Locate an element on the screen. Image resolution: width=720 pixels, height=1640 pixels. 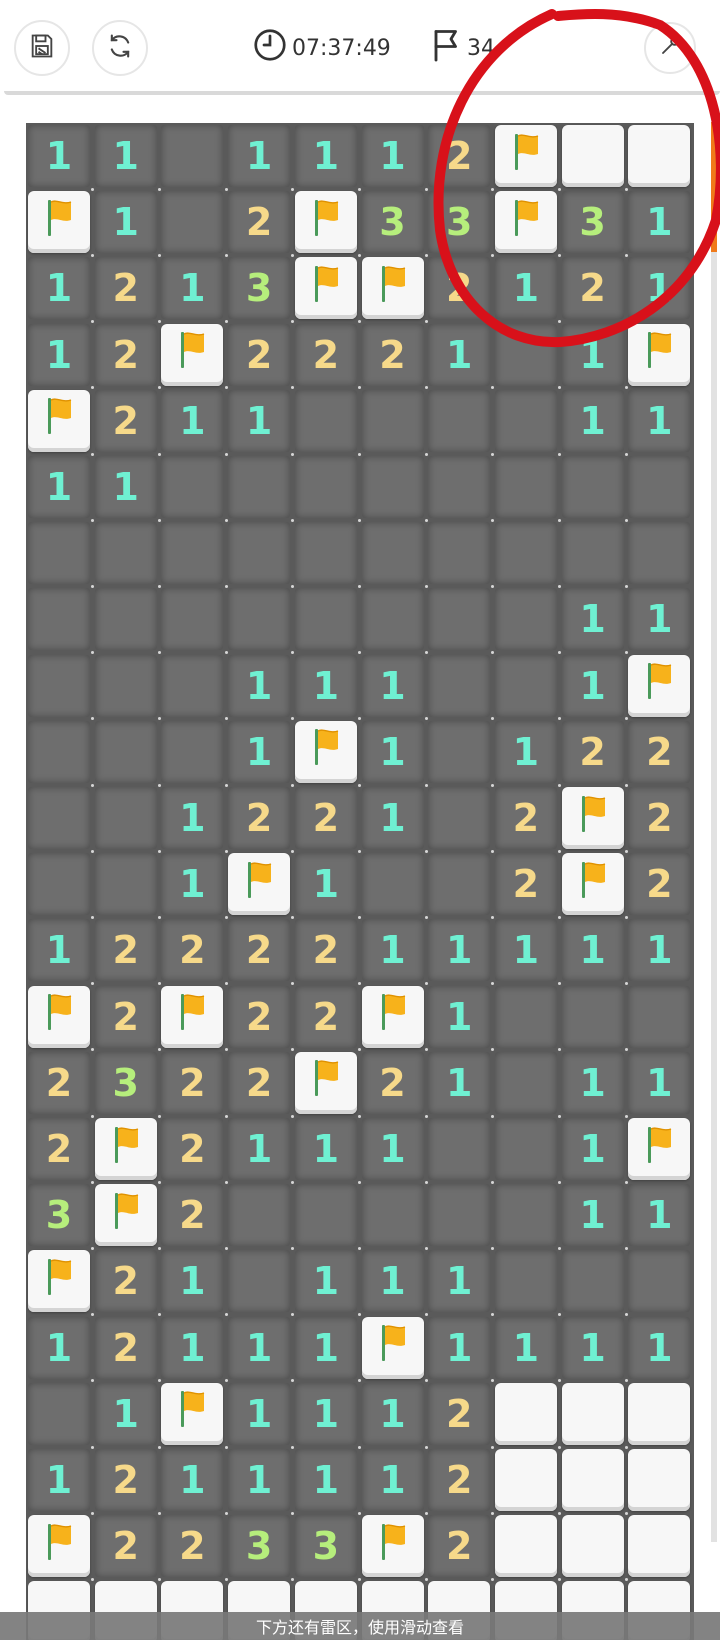
tool-button is located at coordinates (670, 48).